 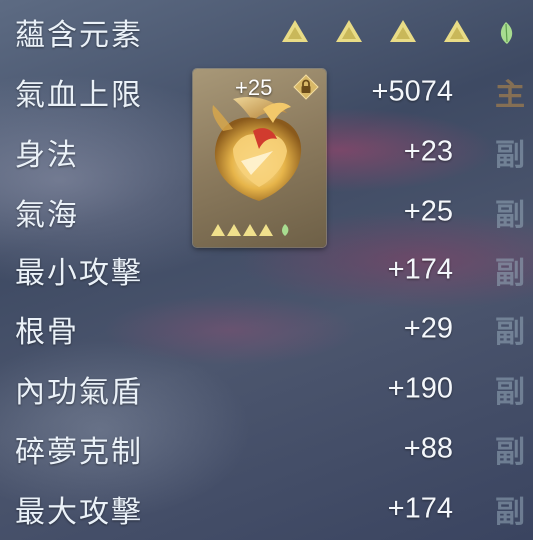 I want to click on item-card: +25, so click(x=259, y=158).